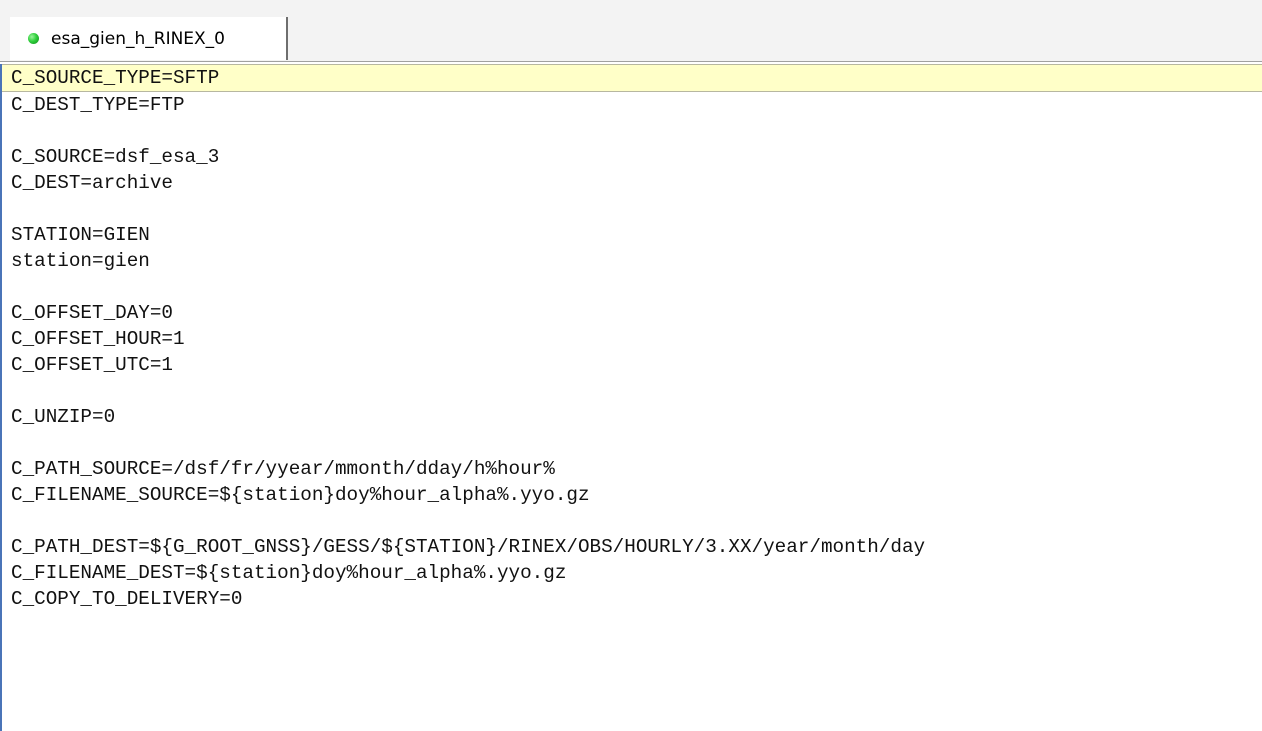  Describe the element at coordinates (632, 105) in the screenshot. I see `editor-line: C_DEST_TYPE=FTP` at that location.